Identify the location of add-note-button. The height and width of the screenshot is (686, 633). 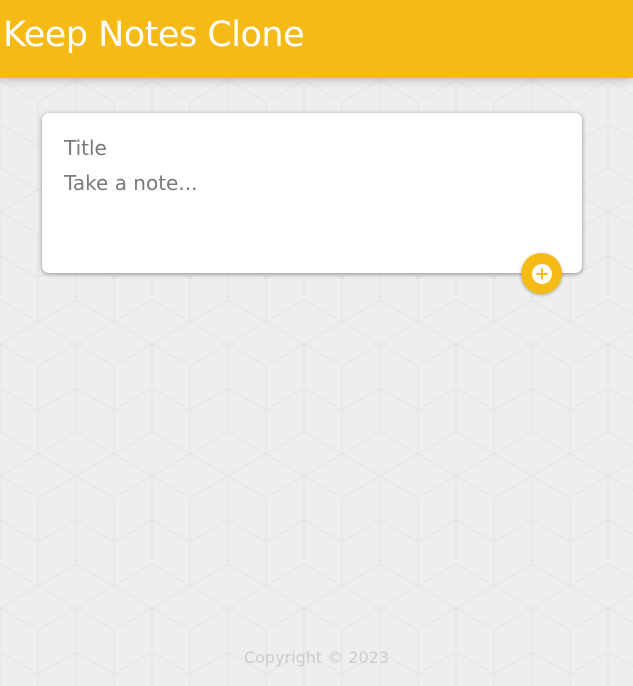
(541, 273).